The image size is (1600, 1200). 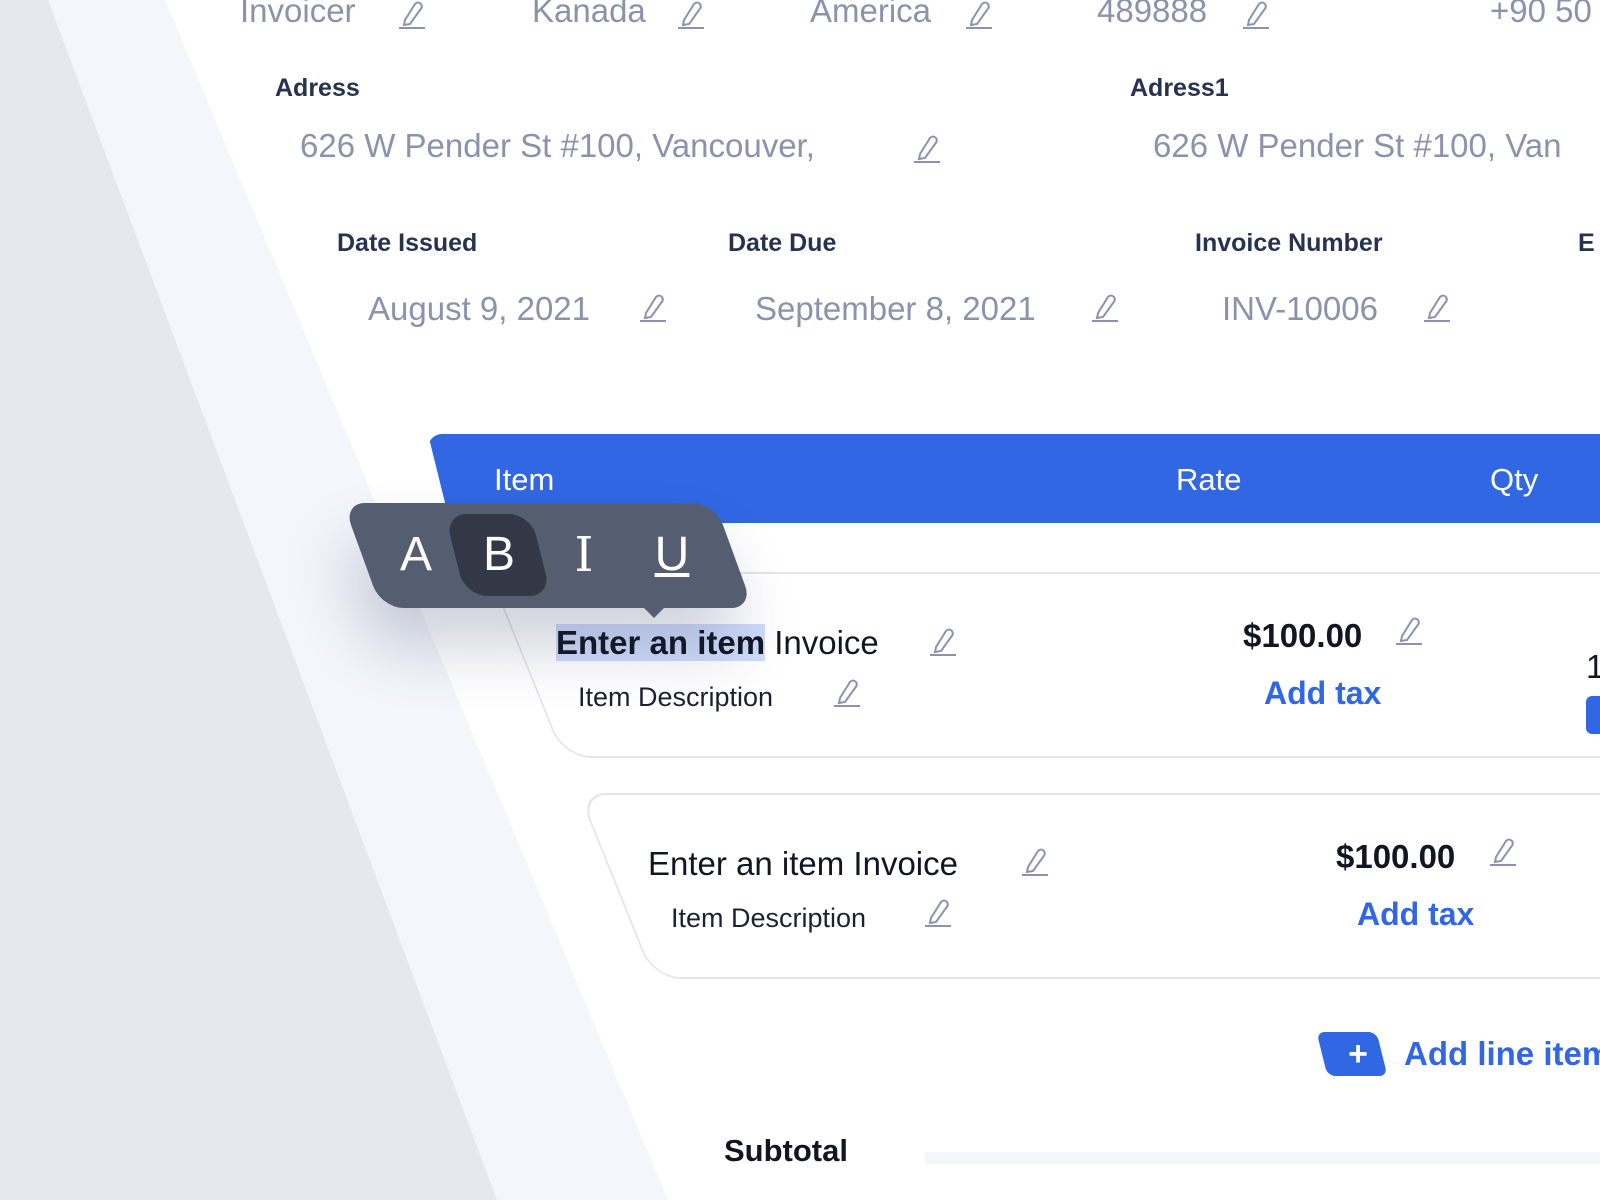 I want to click on company-name-value: Invoicer, so click(x=298, y=15).